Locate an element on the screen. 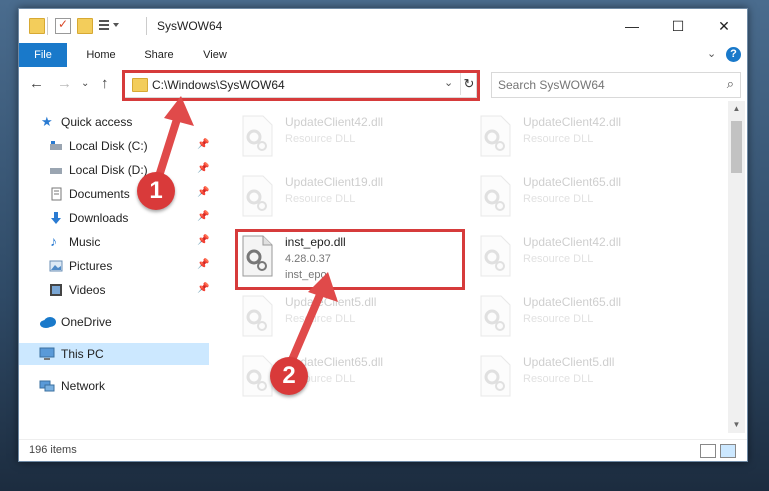 The width and height of the screenshot is (769, 491). item-count: 196 items is located at coordinates (53, 450).